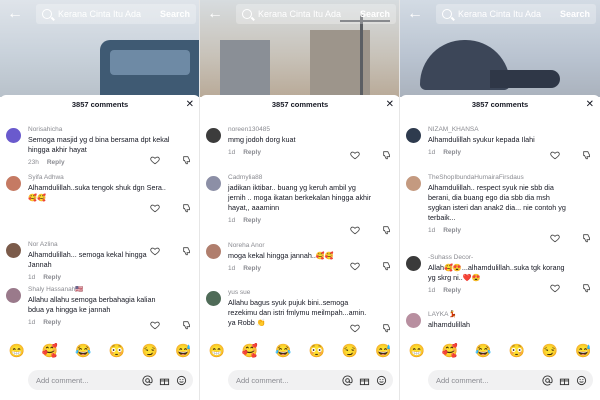  I want to click on cap-image, so click(490, 65).